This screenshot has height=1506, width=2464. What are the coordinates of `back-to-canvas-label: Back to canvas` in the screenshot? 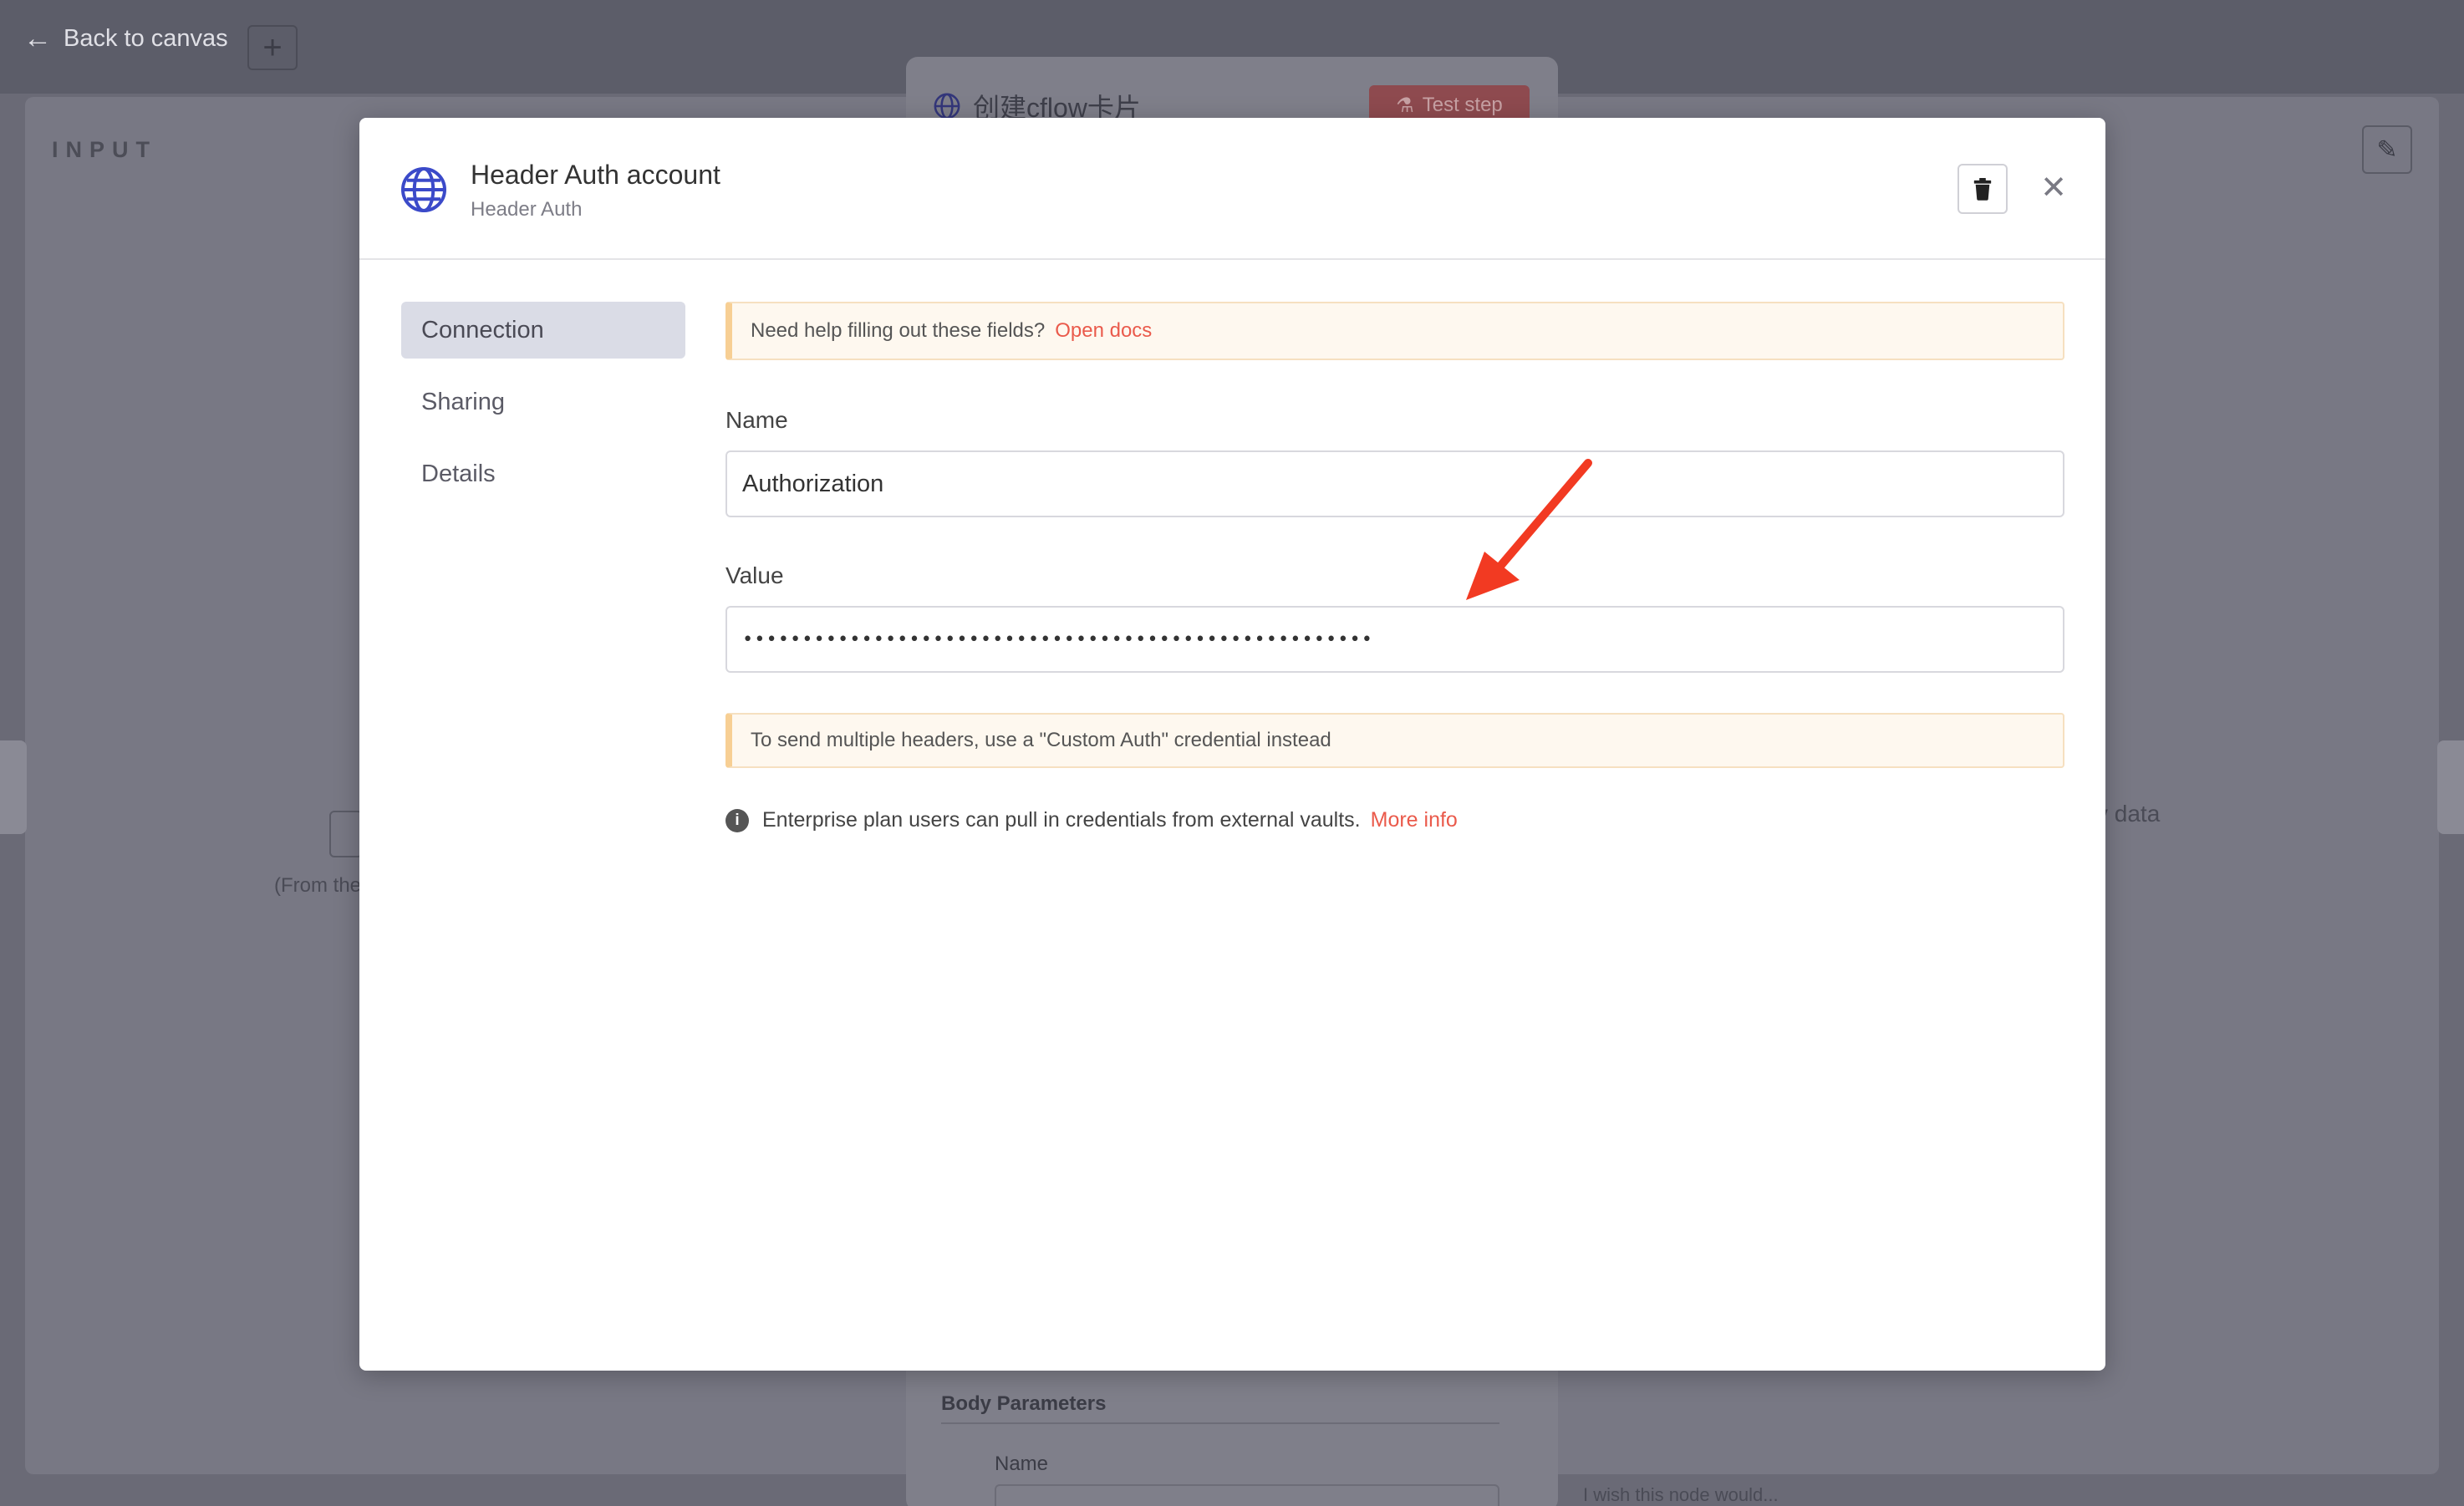 It's located at (146, 38).